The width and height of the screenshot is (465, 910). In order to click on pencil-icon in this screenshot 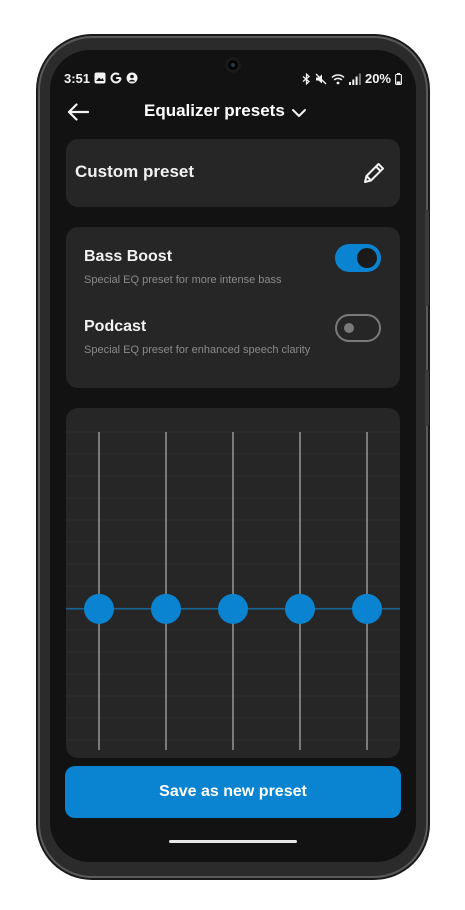, I will do `click(374, 173)`.